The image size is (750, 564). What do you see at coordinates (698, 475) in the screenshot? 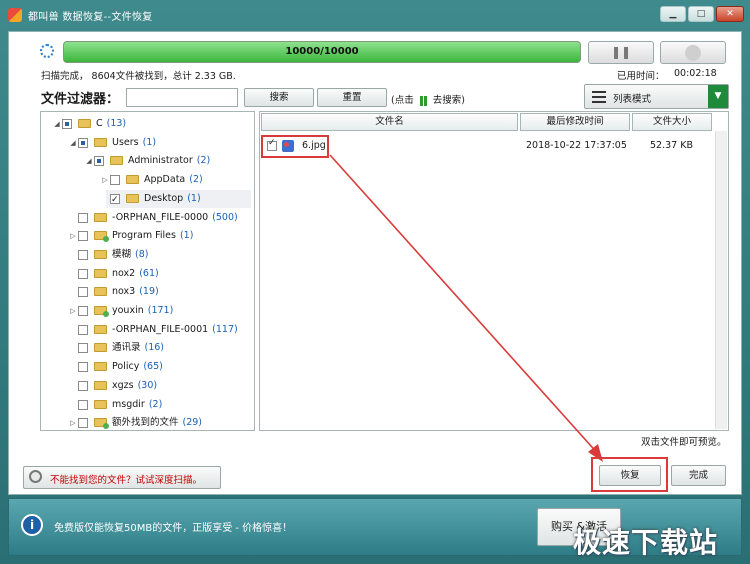
I see `finish-button: 完成` at bounding box center [698, 475].